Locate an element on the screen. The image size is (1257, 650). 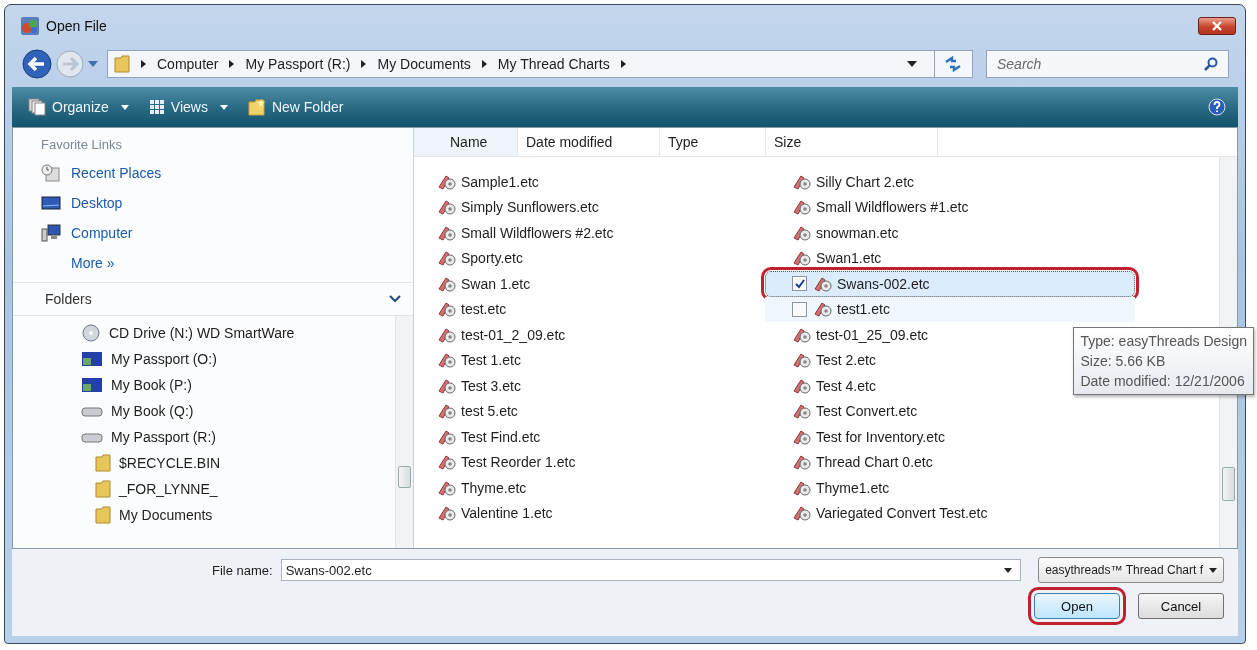
tooltip-line: Date modified: 12/21/2006 is located at coordinates (1163, 381).